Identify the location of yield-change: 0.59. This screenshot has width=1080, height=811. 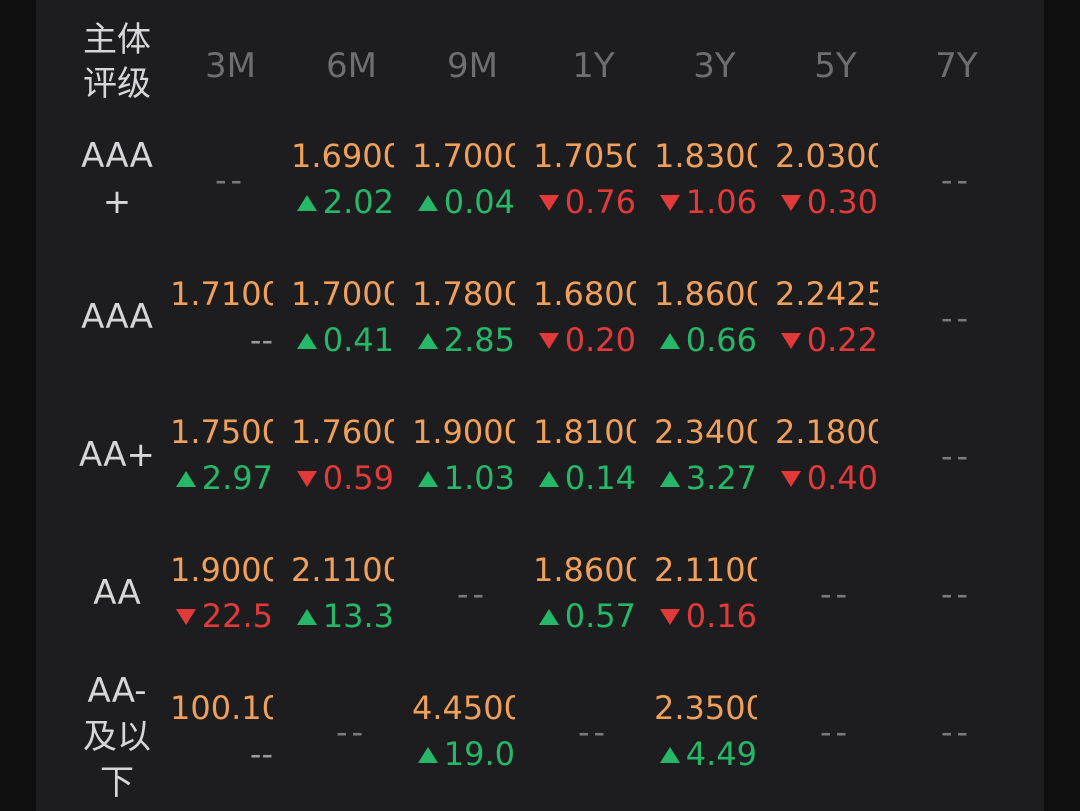
(345, 478).